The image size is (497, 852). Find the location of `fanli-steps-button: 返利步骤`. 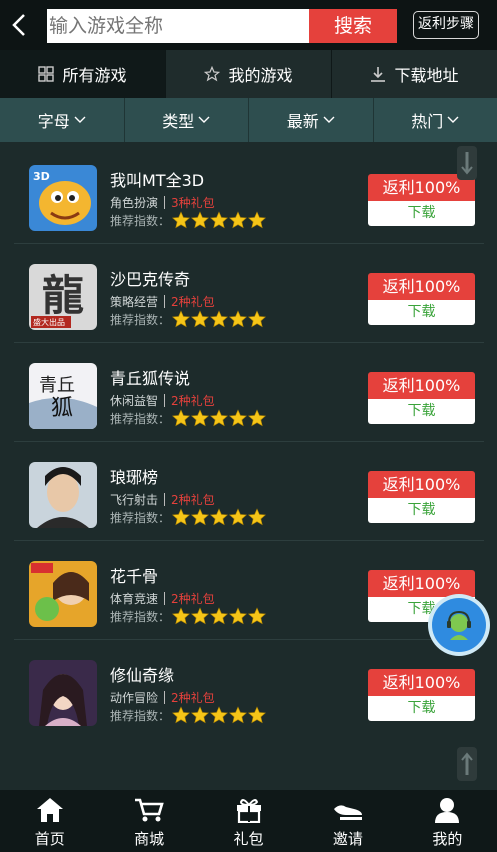

fanli-steps-button: 返利步骤 is located at coordinates (446, 25).